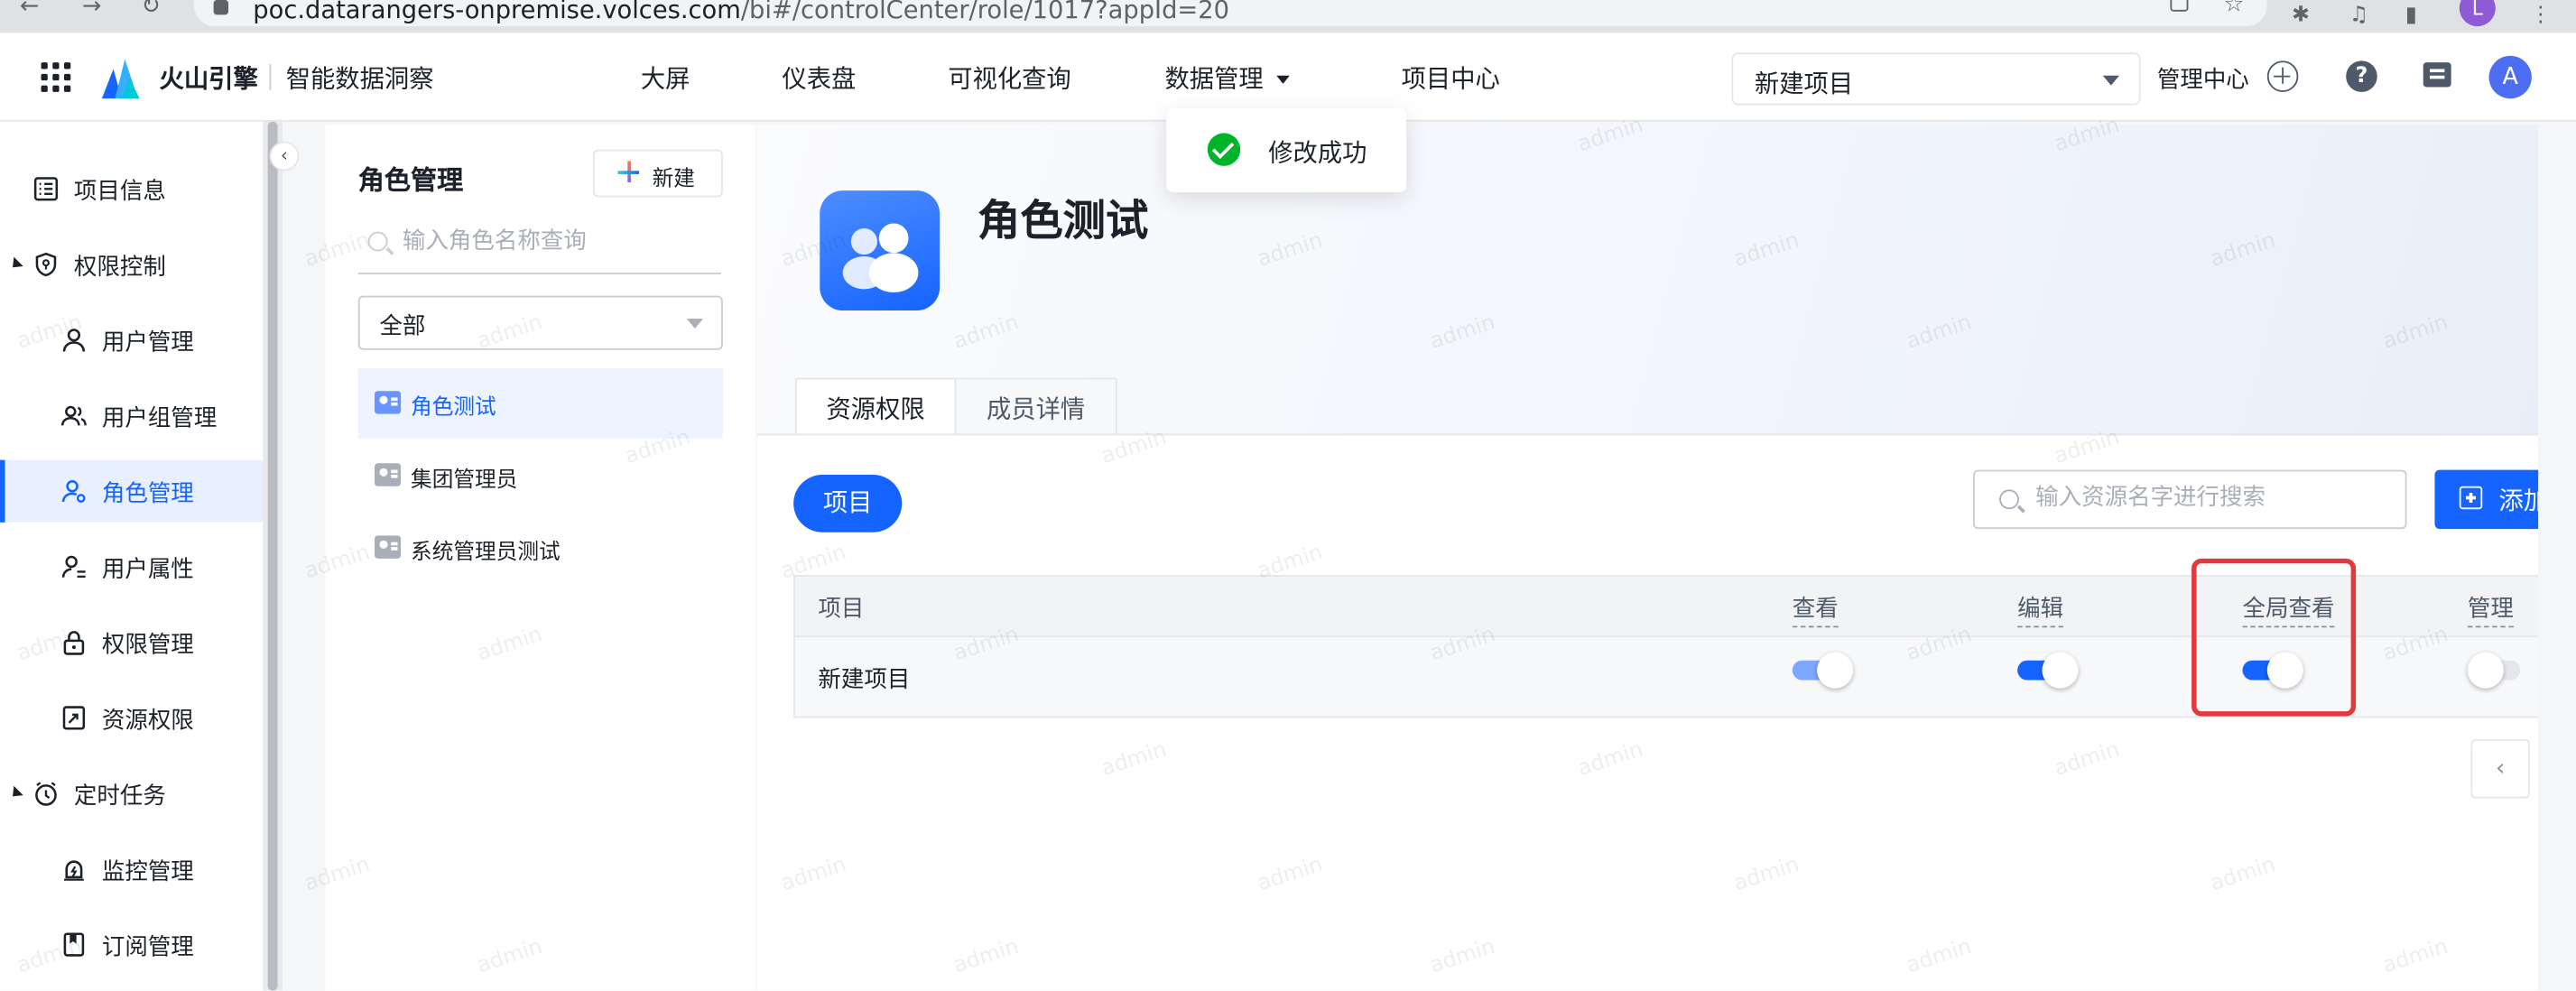 The height and width of the screenshot is (991, 2576). Describe the element at coordinates (1936, 79) in the screenshot. I see `project-select: 新建项目` at that location.